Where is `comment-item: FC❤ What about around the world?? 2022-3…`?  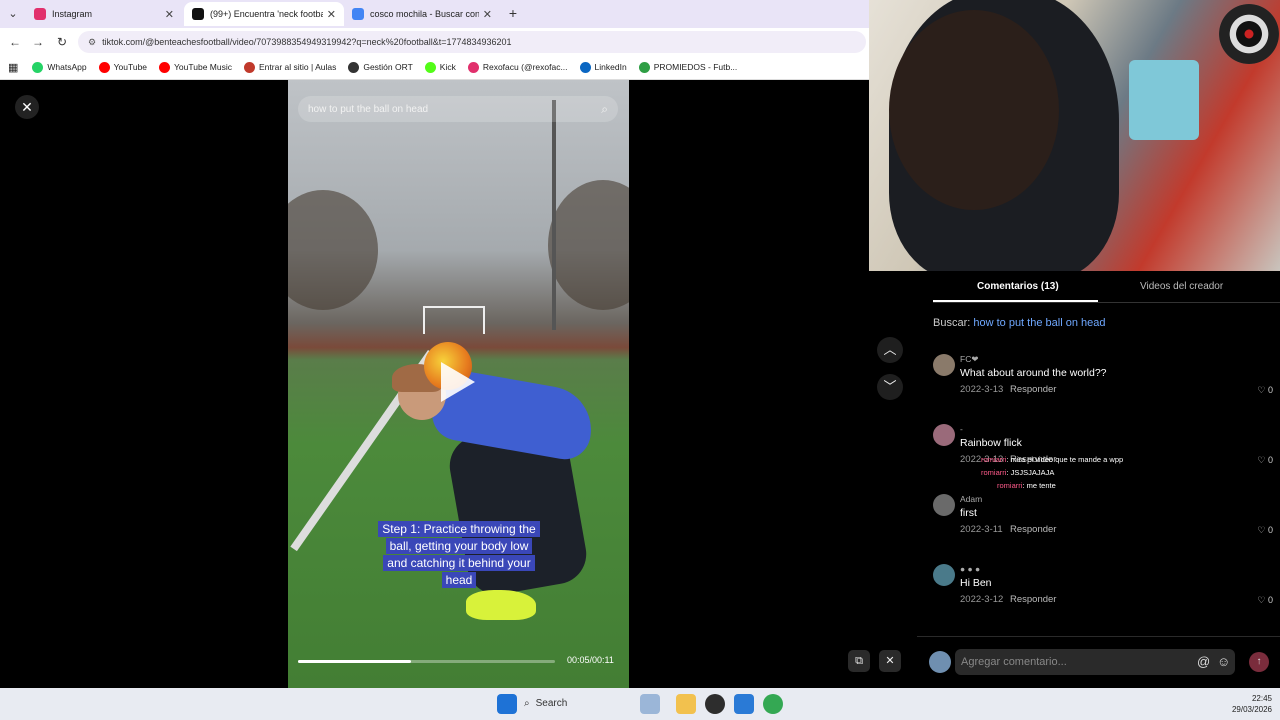
comment-item: FC❤ What about around the world?? 2022-3… is located at coordinates (1103, 384).